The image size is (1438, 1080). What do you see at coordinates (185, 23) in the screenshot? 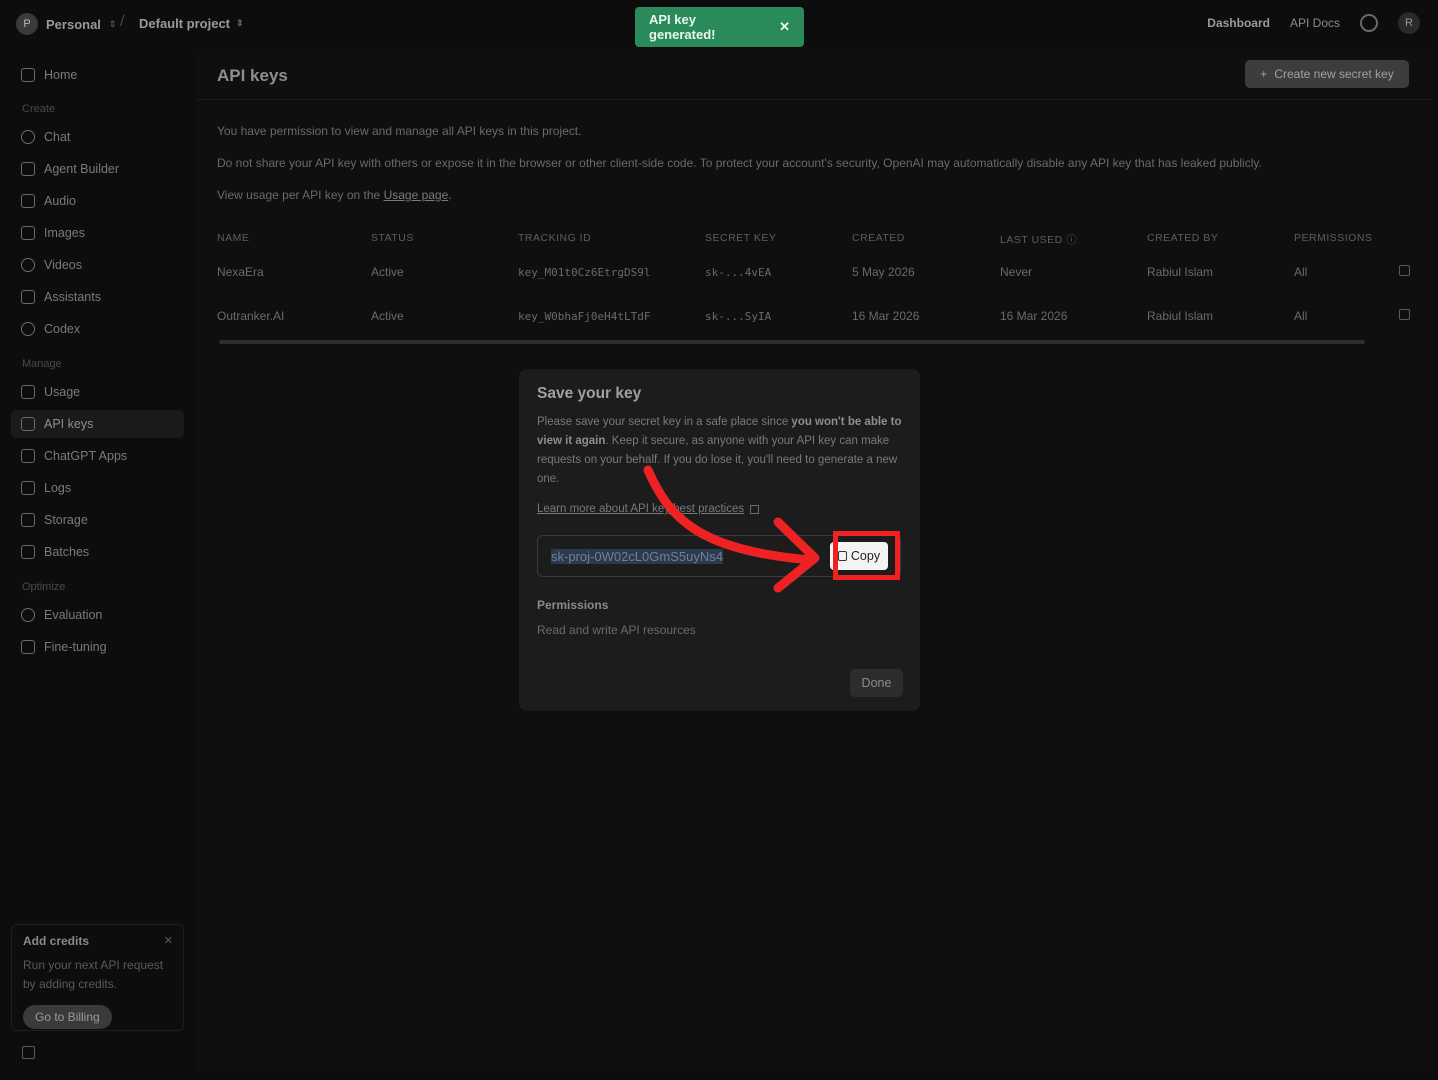
I see `project-name: Default project` at bounding box center [185, 23].